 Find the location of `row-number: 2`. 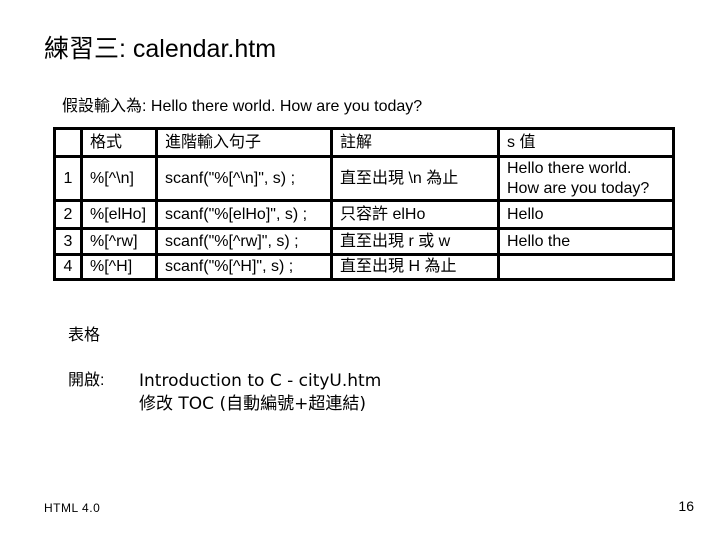

row-number: 2 is located at coordinates (68, 214).